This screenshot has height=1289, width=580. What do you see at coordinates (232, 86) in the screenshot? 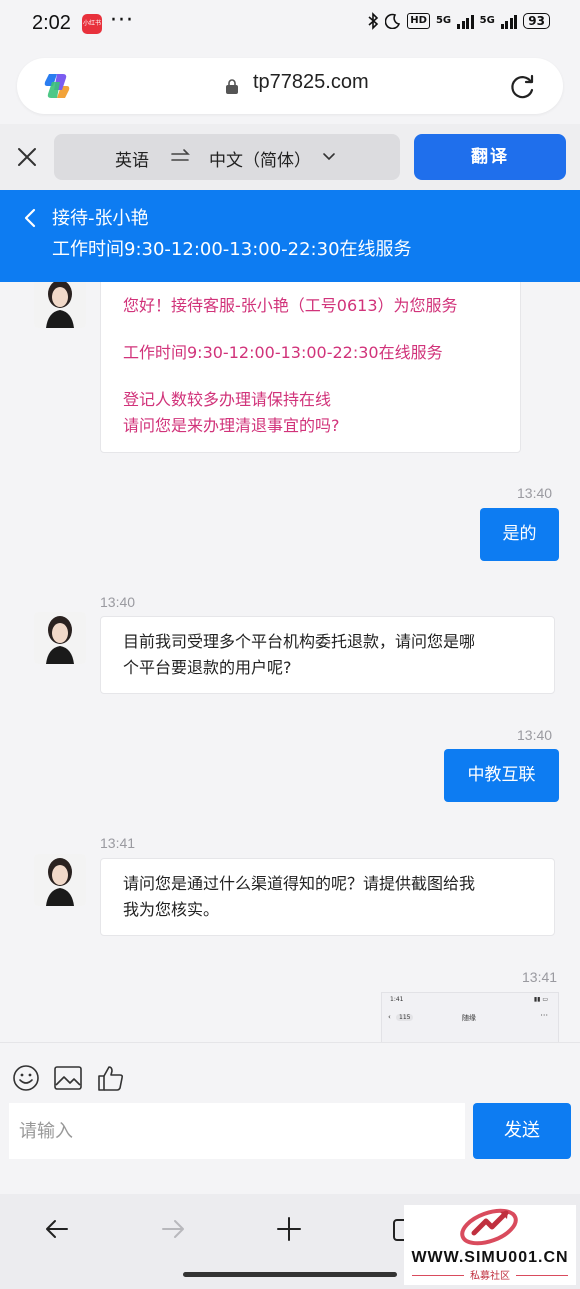
I see `lock-icon` at bounding box center [232, 86].